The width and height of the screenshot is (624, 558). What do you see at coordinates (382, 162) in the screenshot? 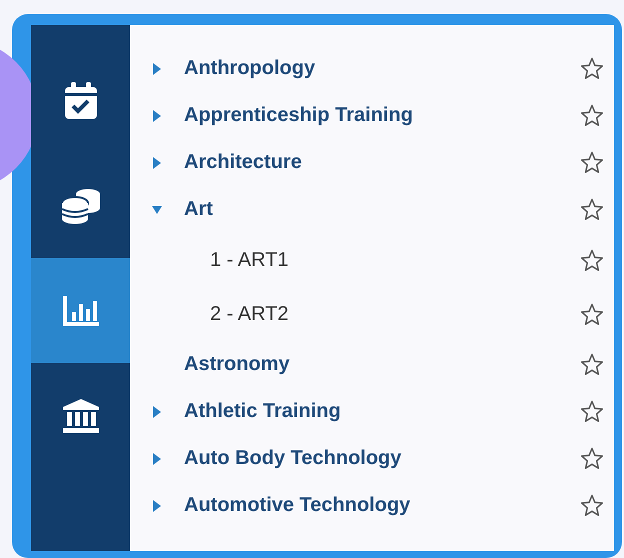
I see `tree-item-label: Architecture` at bounding box center [382, 162].